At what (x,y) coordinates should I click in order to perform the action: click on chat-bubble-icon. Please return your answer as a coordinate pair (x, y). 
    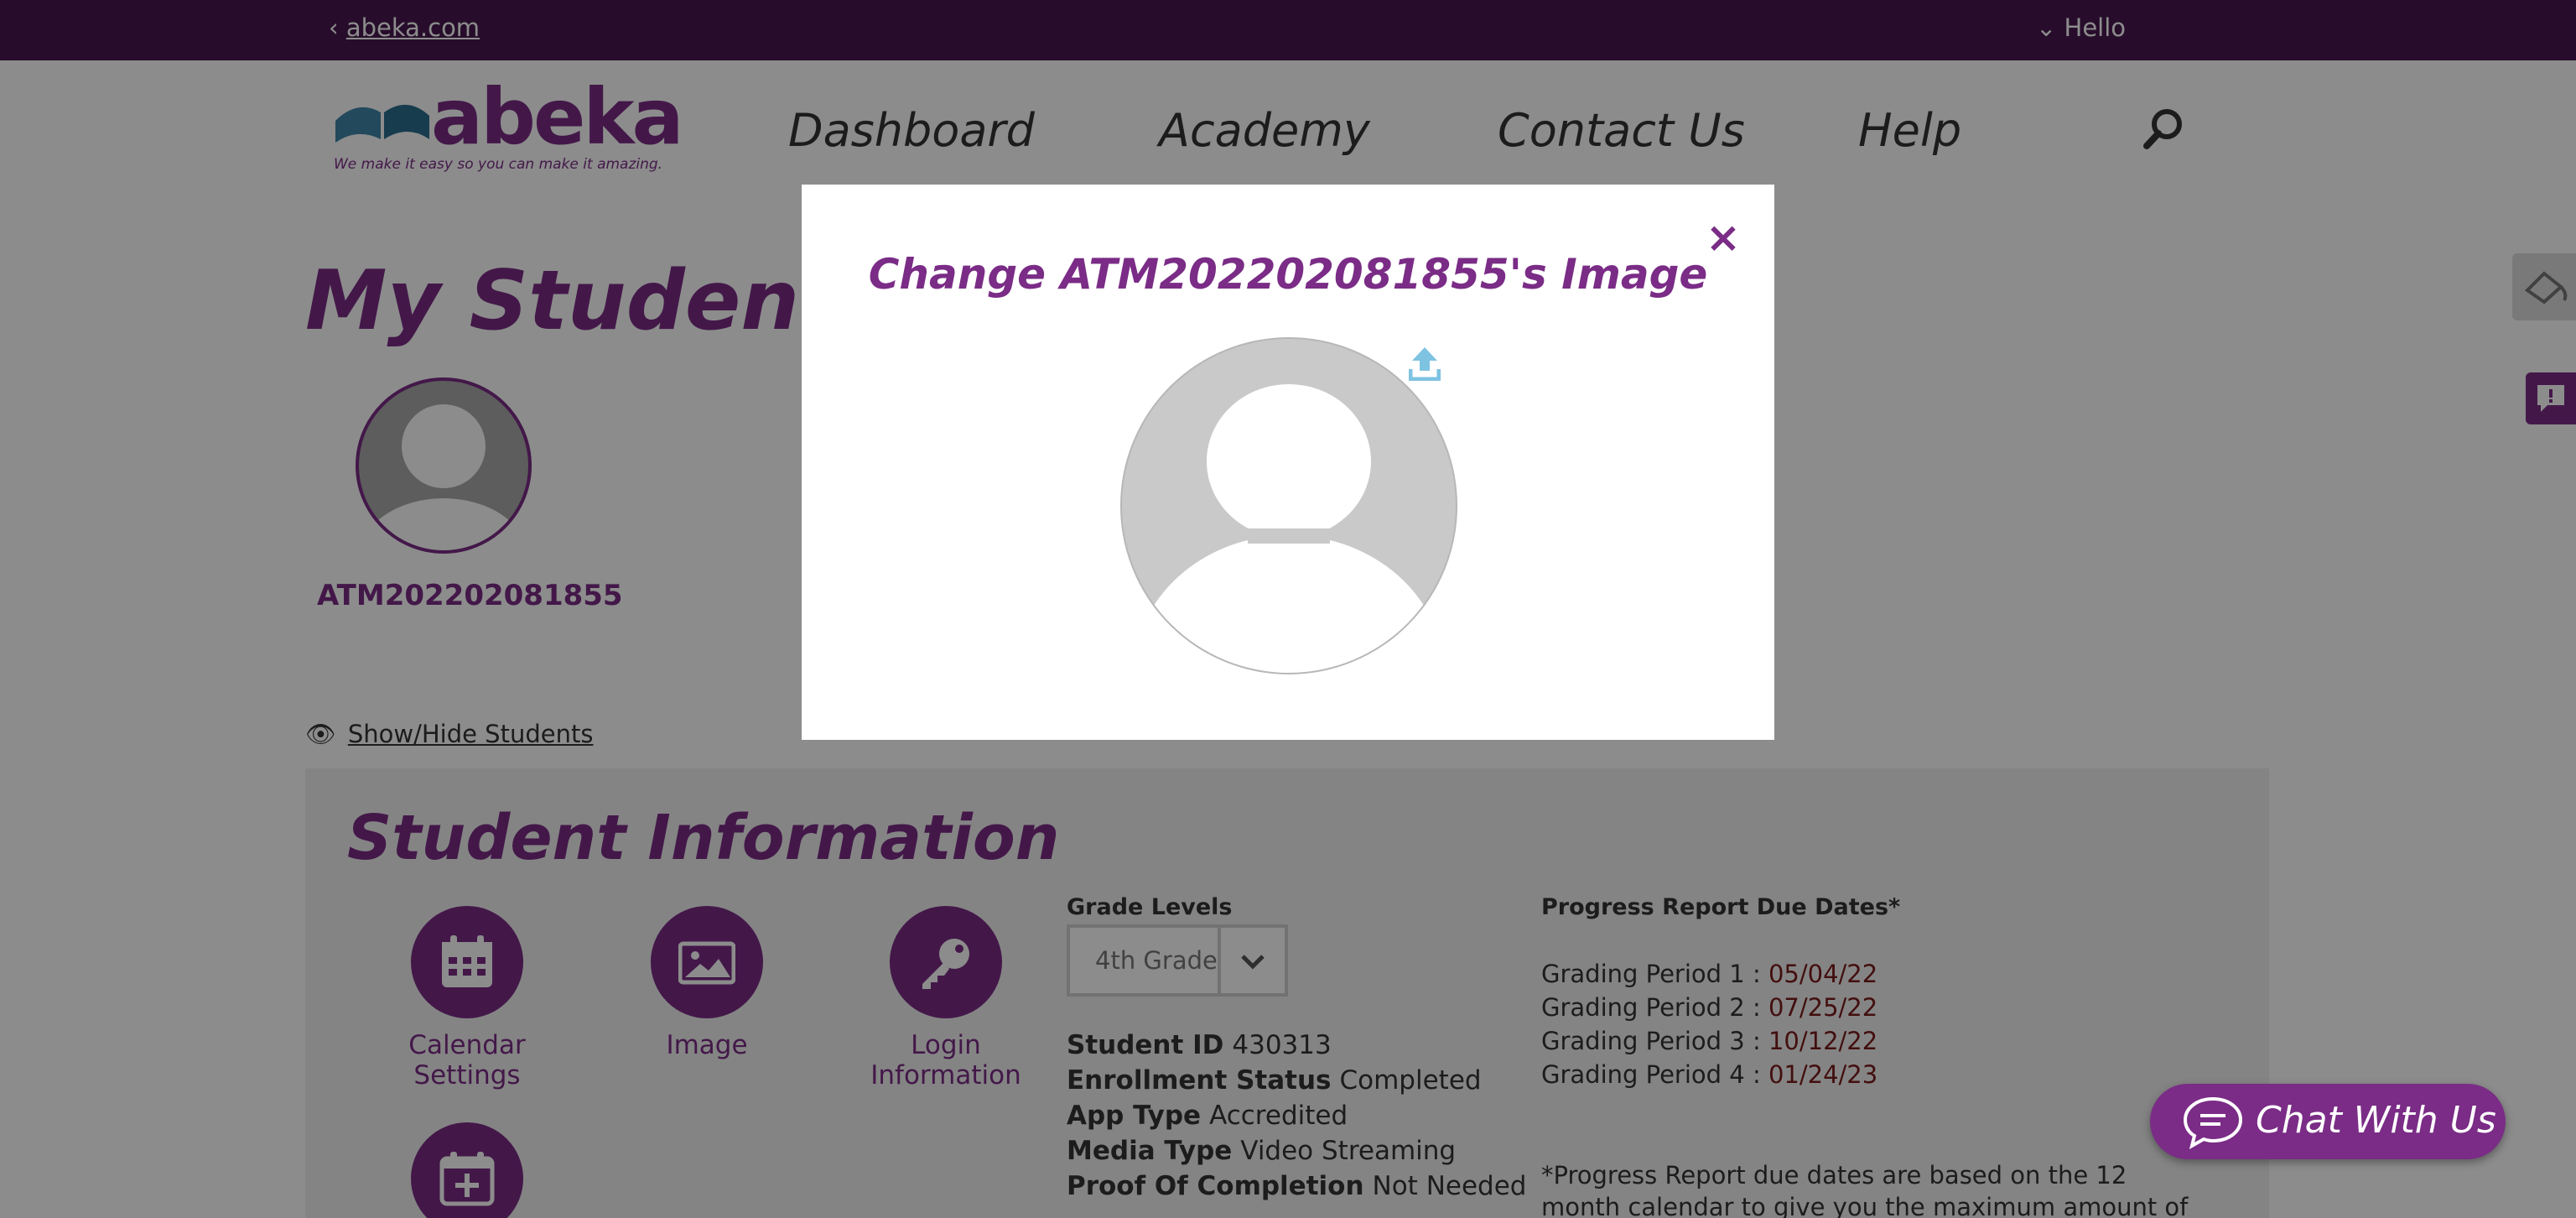
    Looking at the image, I should click on (2213, 1122).